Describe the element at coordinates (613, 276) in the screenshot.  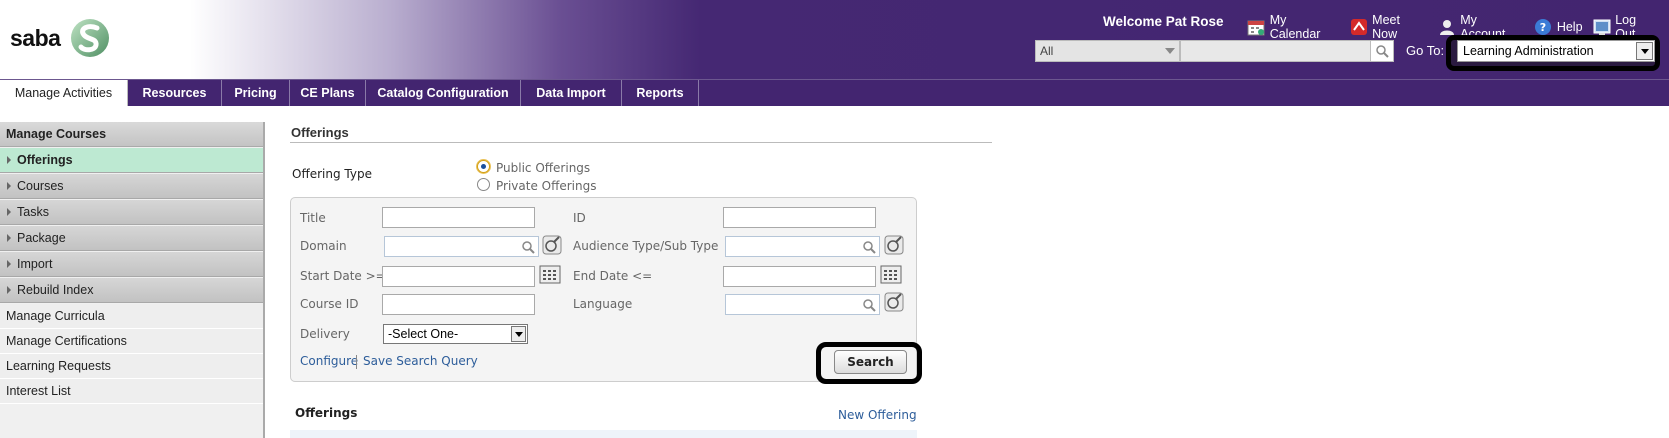
I see `end-date-label: End Date <=` at that location.